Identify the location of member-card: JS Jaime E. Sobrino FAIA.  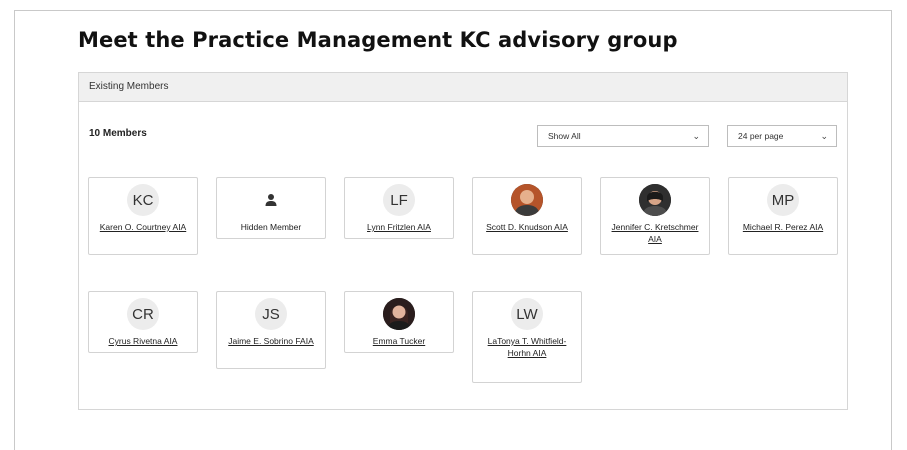
(271, 330).